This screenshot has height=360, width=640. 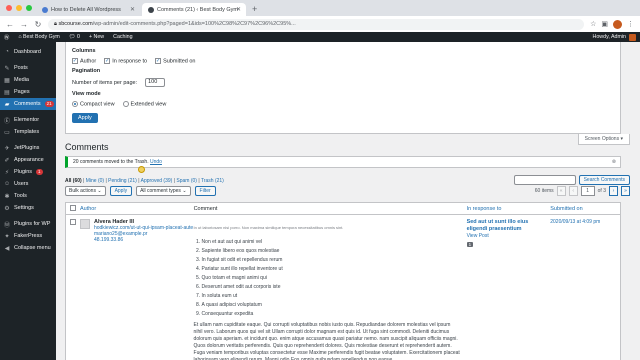 I want to click on column-author-checkbox: ✓ Author, so click(x=84, y=61).